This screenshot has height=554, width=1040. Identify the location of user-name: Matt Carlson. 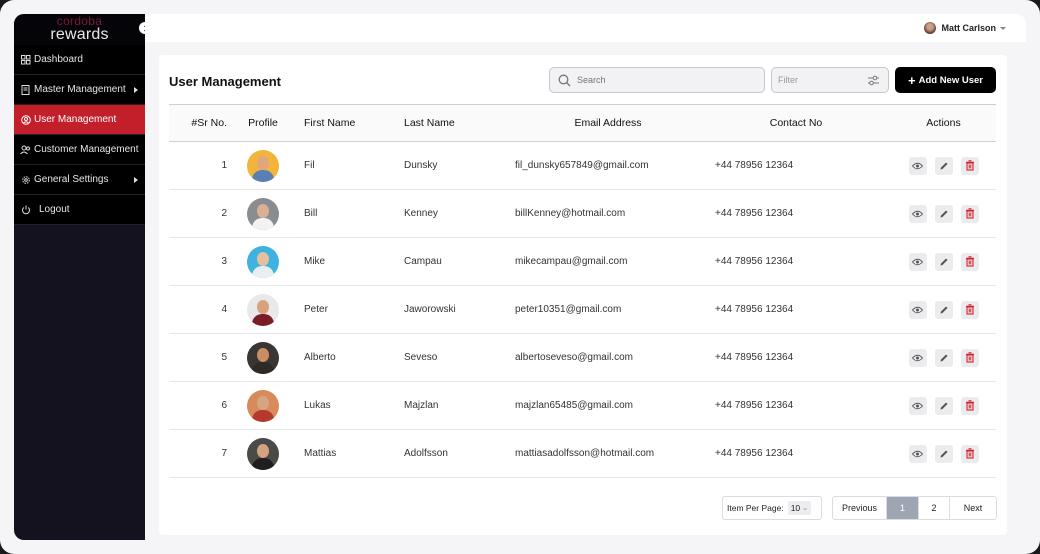
(968, 28).